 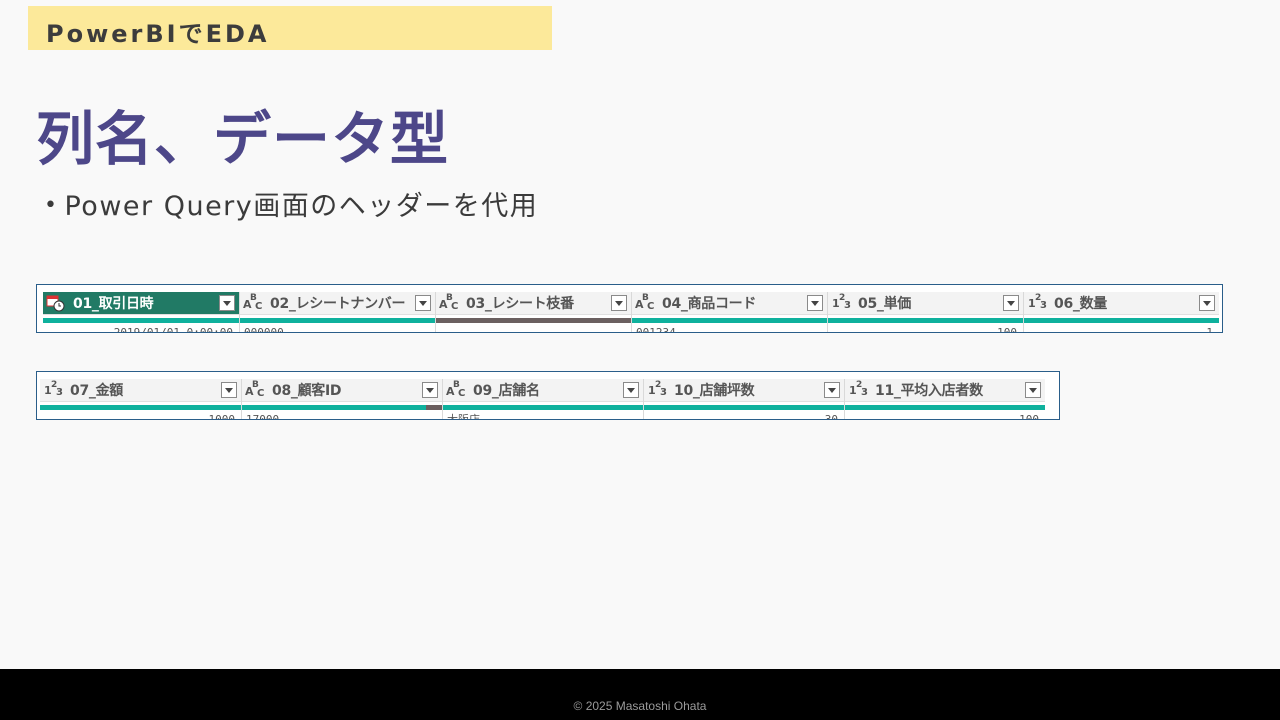 I want to click on column-name: 05_単価, so click(x=884, y=304).